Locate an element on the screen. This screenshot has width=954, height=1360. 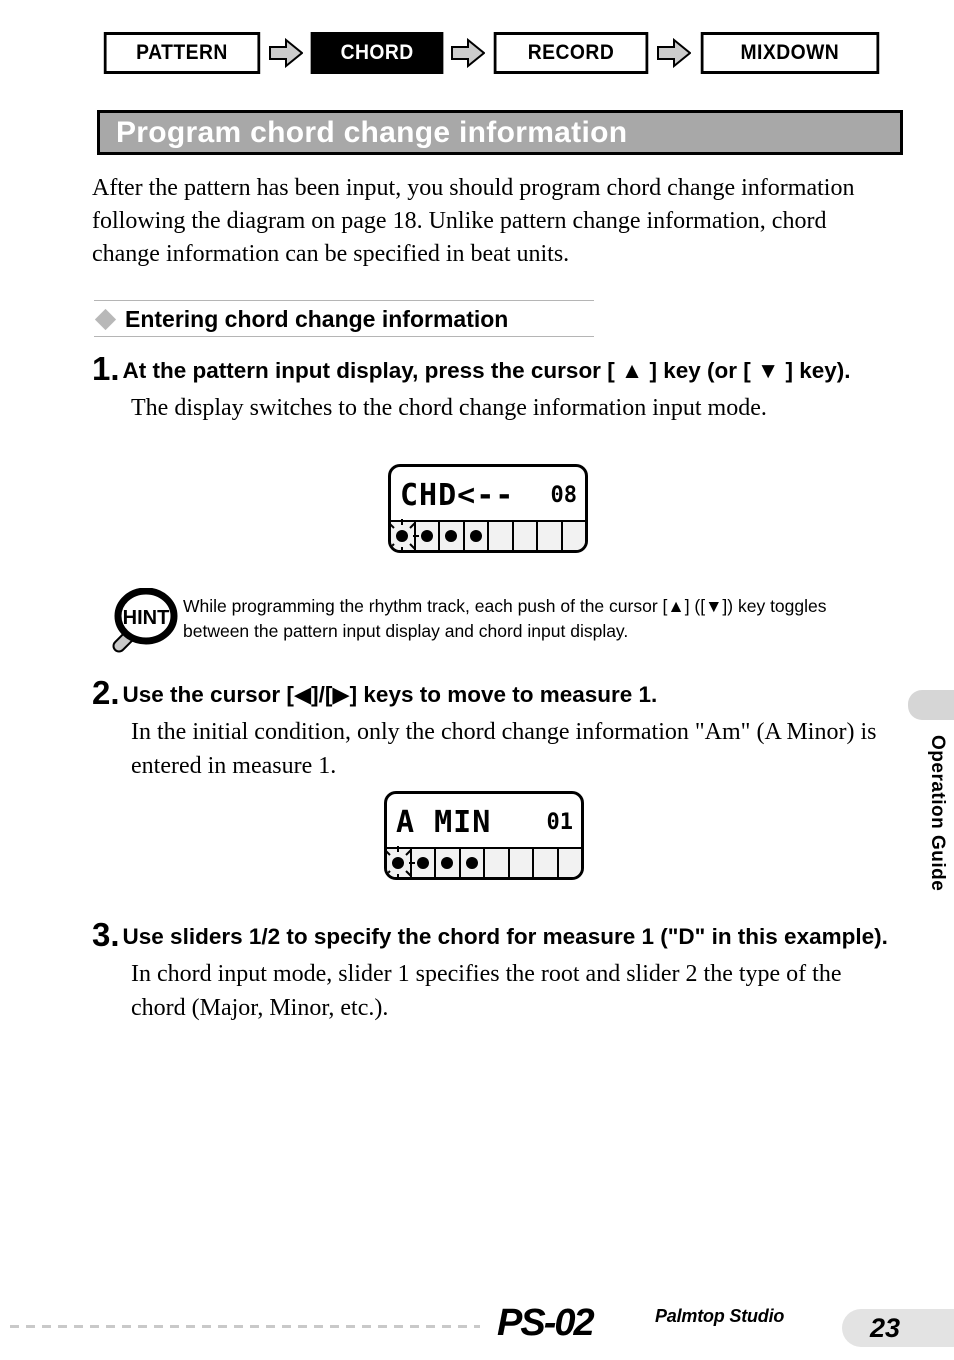
lcd-display-chord-mode: CHD<-- 08 is located at coordinates (488, 508).